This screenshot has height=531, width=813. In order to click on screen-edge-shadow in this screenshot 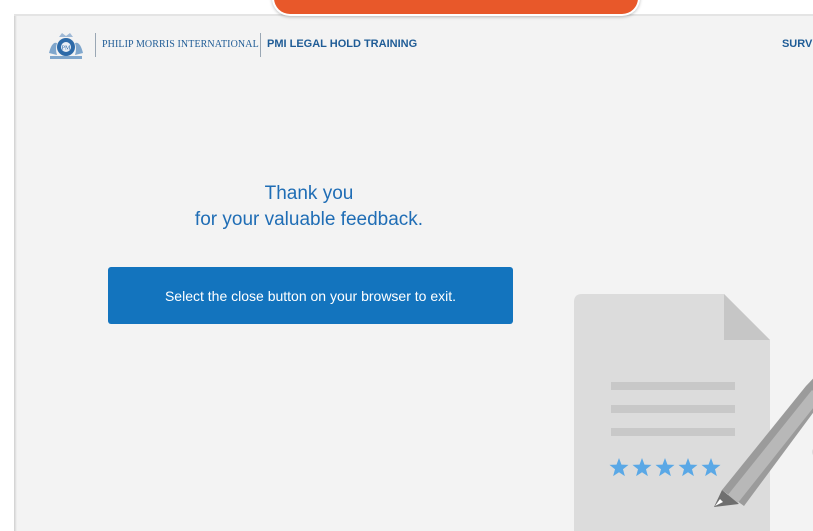, I will do `click(15, 272)`.